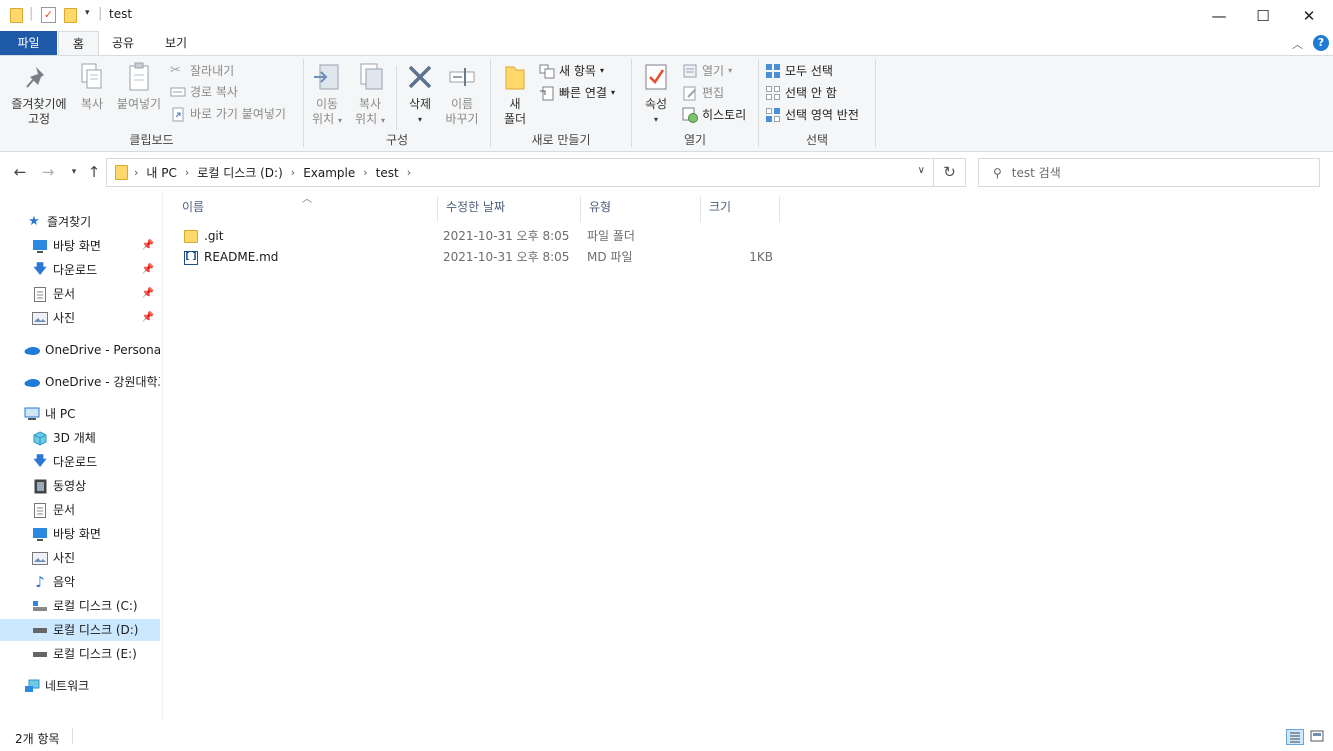 The width and height of the screenshot is (1333, 751). What do you see at coordinates (462, 77) in the screenshot?
I see `rename-icon` at bounding box center [462, 77].